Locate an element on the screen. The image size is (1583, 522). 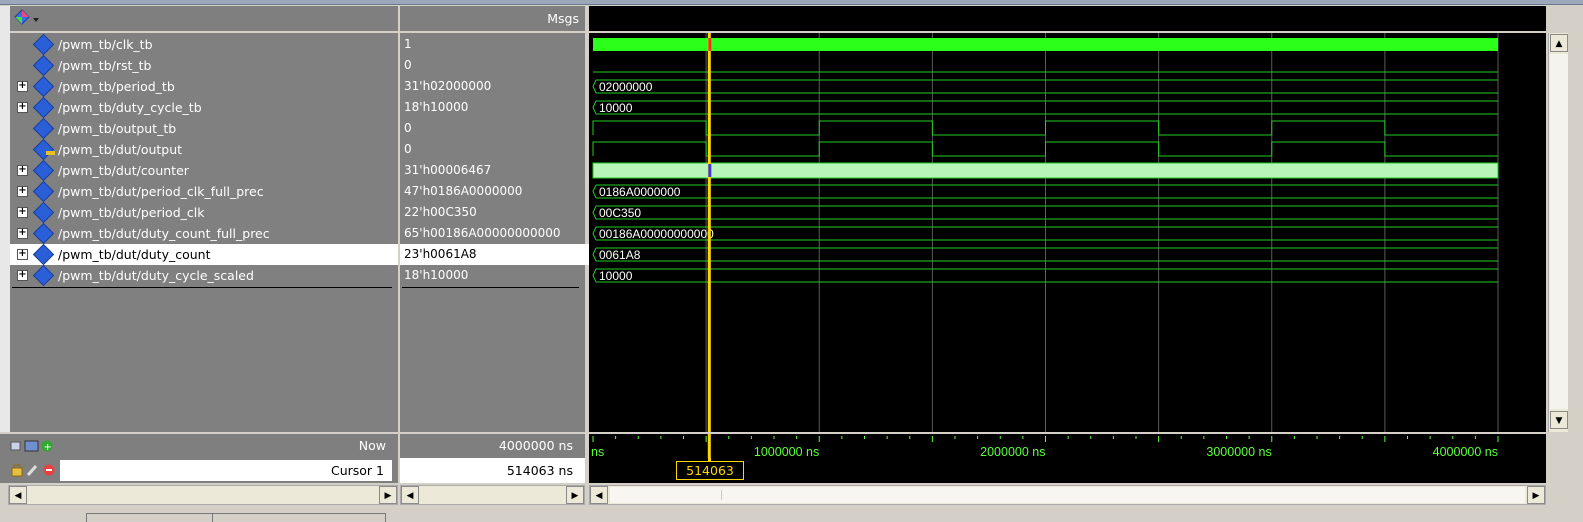
dut-output-wave is located at coordinates (1045, 149).